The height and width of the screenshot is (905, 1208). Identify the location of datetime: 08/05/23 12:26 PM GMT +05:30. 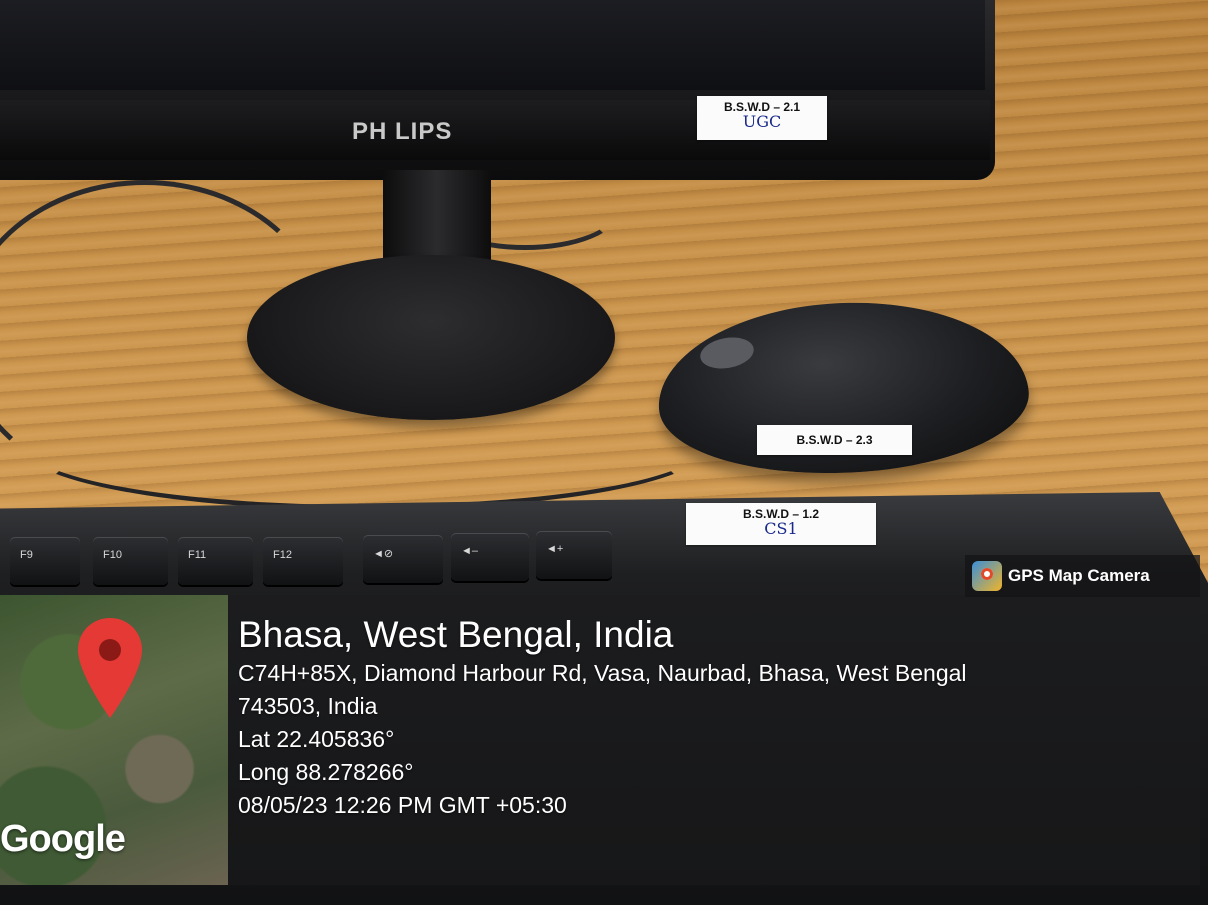
(402, 805).